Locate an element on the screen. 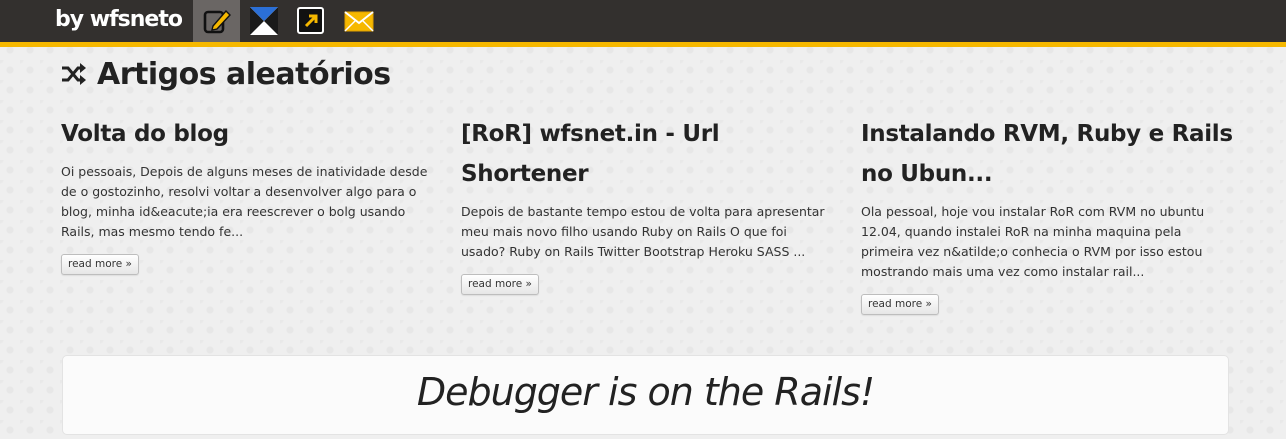  article-title: [RoR] wfsnet.in - Url Shortener is located at coordinates (647, 154).